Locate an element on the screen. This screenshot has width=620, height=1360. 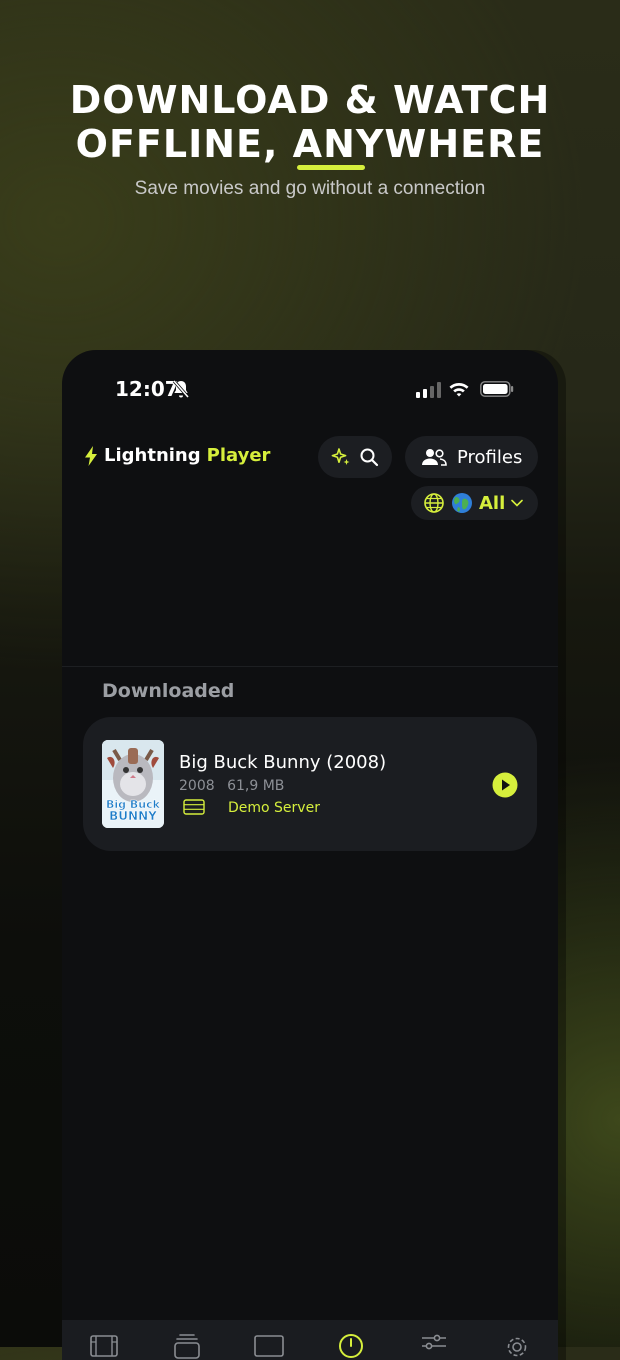
globe-outline-icon is located at coordinates (434, 503).